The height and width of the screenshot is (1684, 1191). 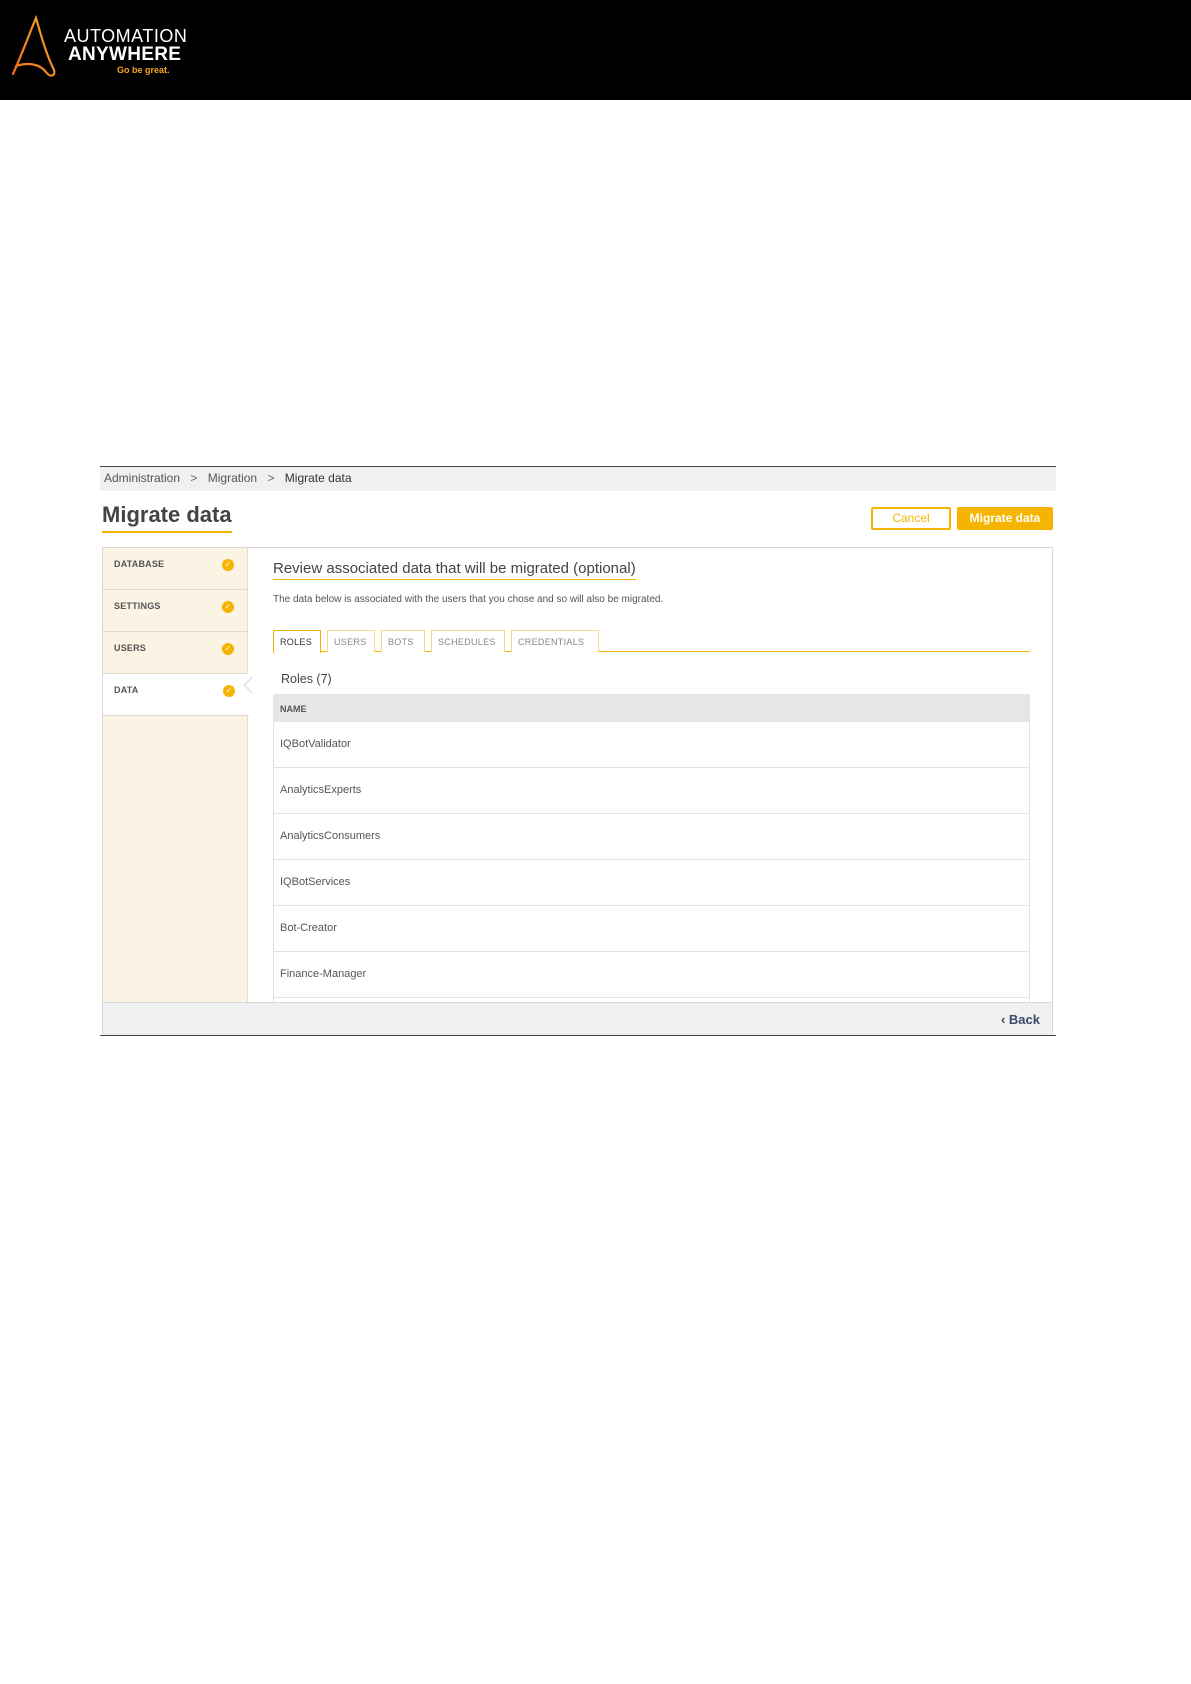 I want to click on page-title: Migrate data, so click(x=167, y=517).